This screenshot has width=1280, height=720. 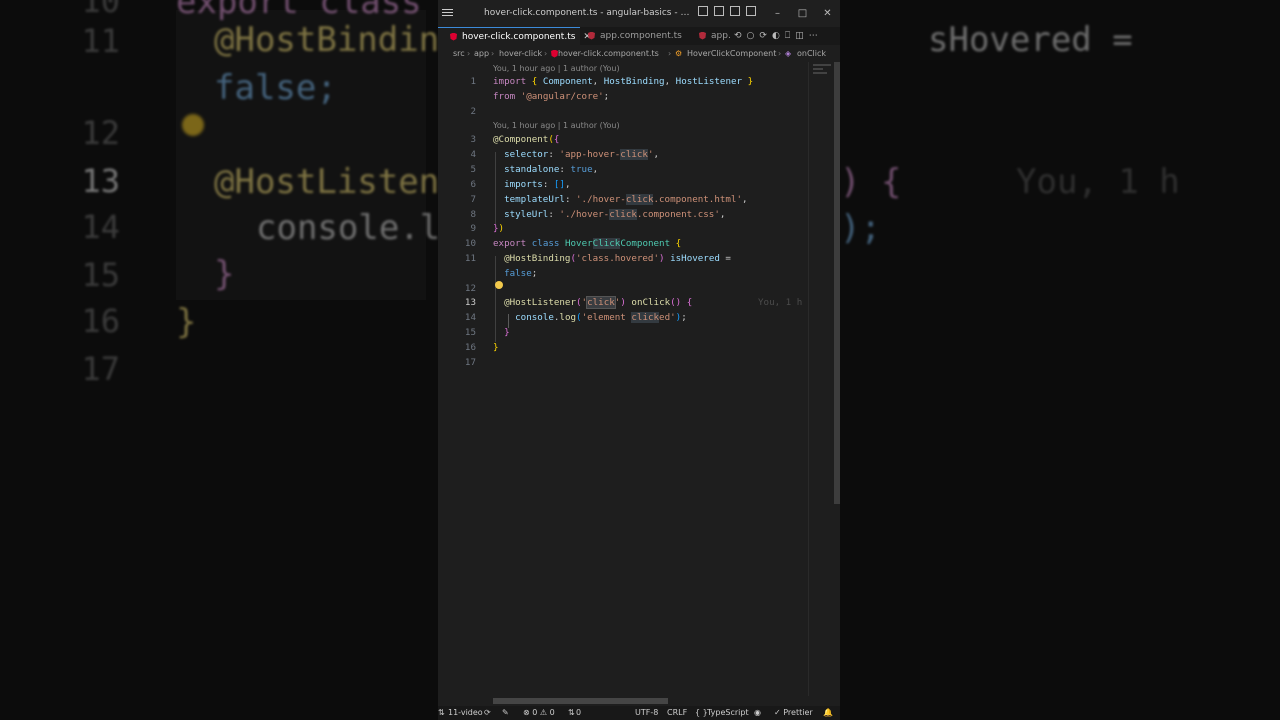 I want to click on background-code-fragment: You, 1 h, so click(x=1098, y=182).